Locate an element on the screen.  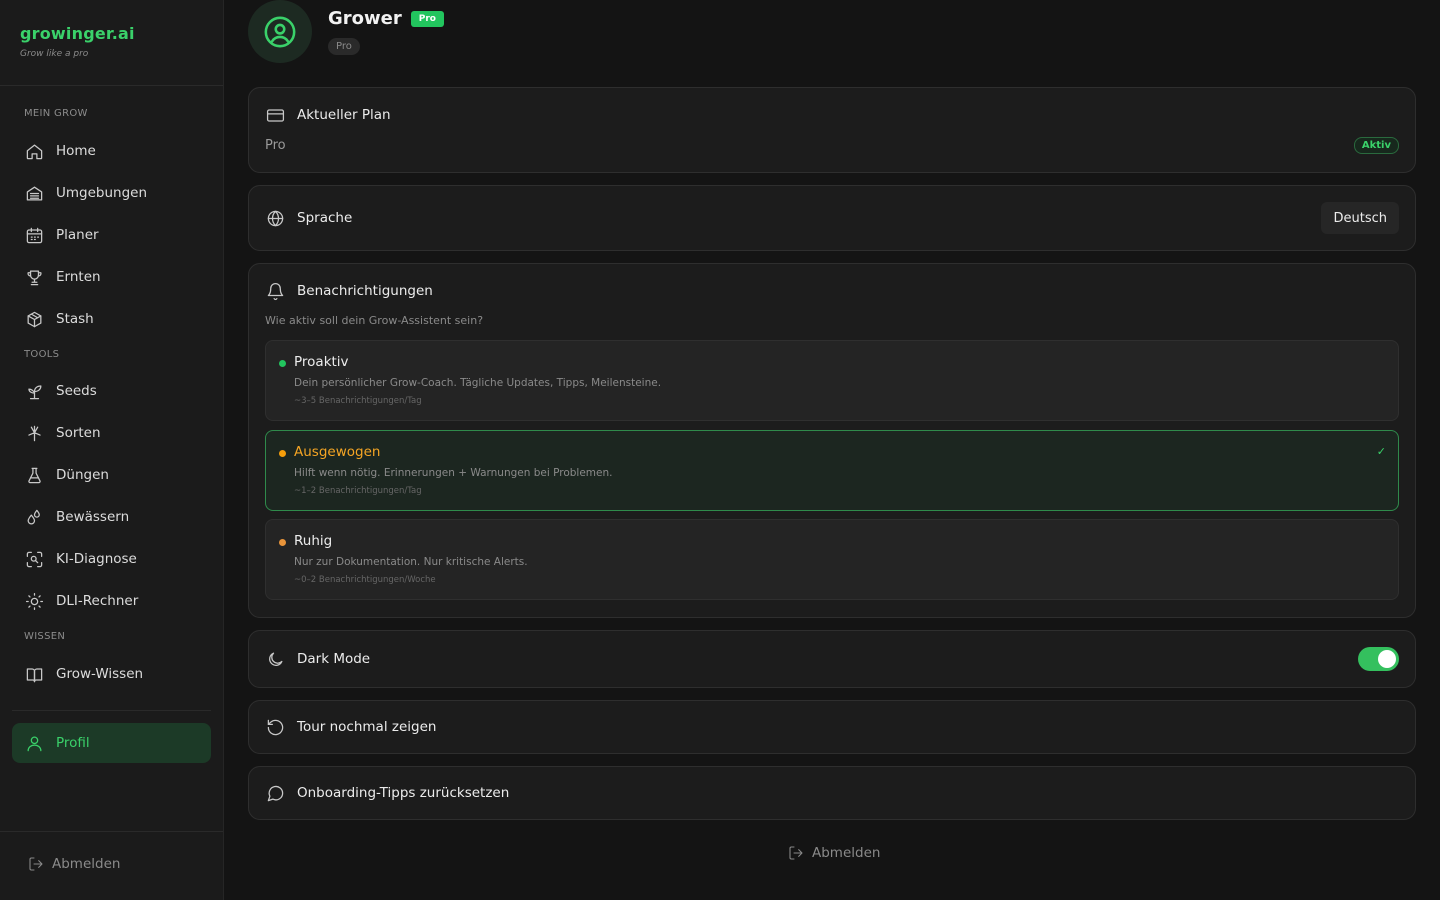
sidebar-item-home: Home is located at coordinates (111, 151).